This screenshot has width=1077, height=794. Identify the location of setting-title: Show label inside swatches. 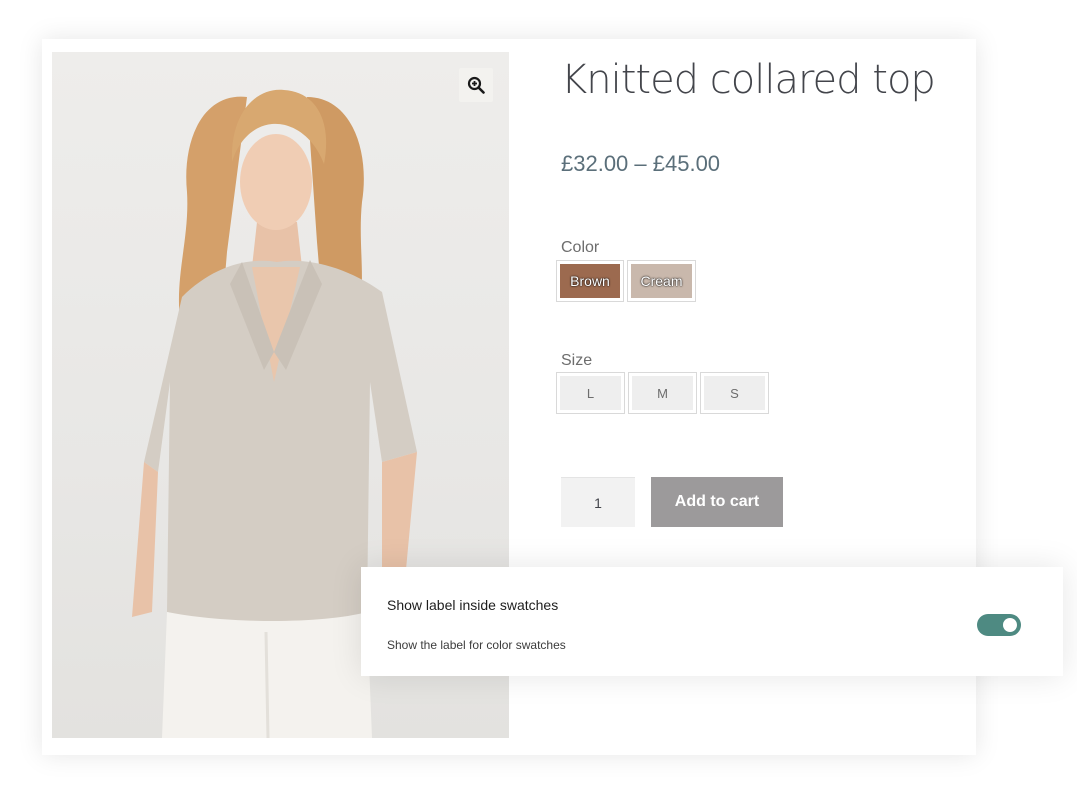
(473, 605).